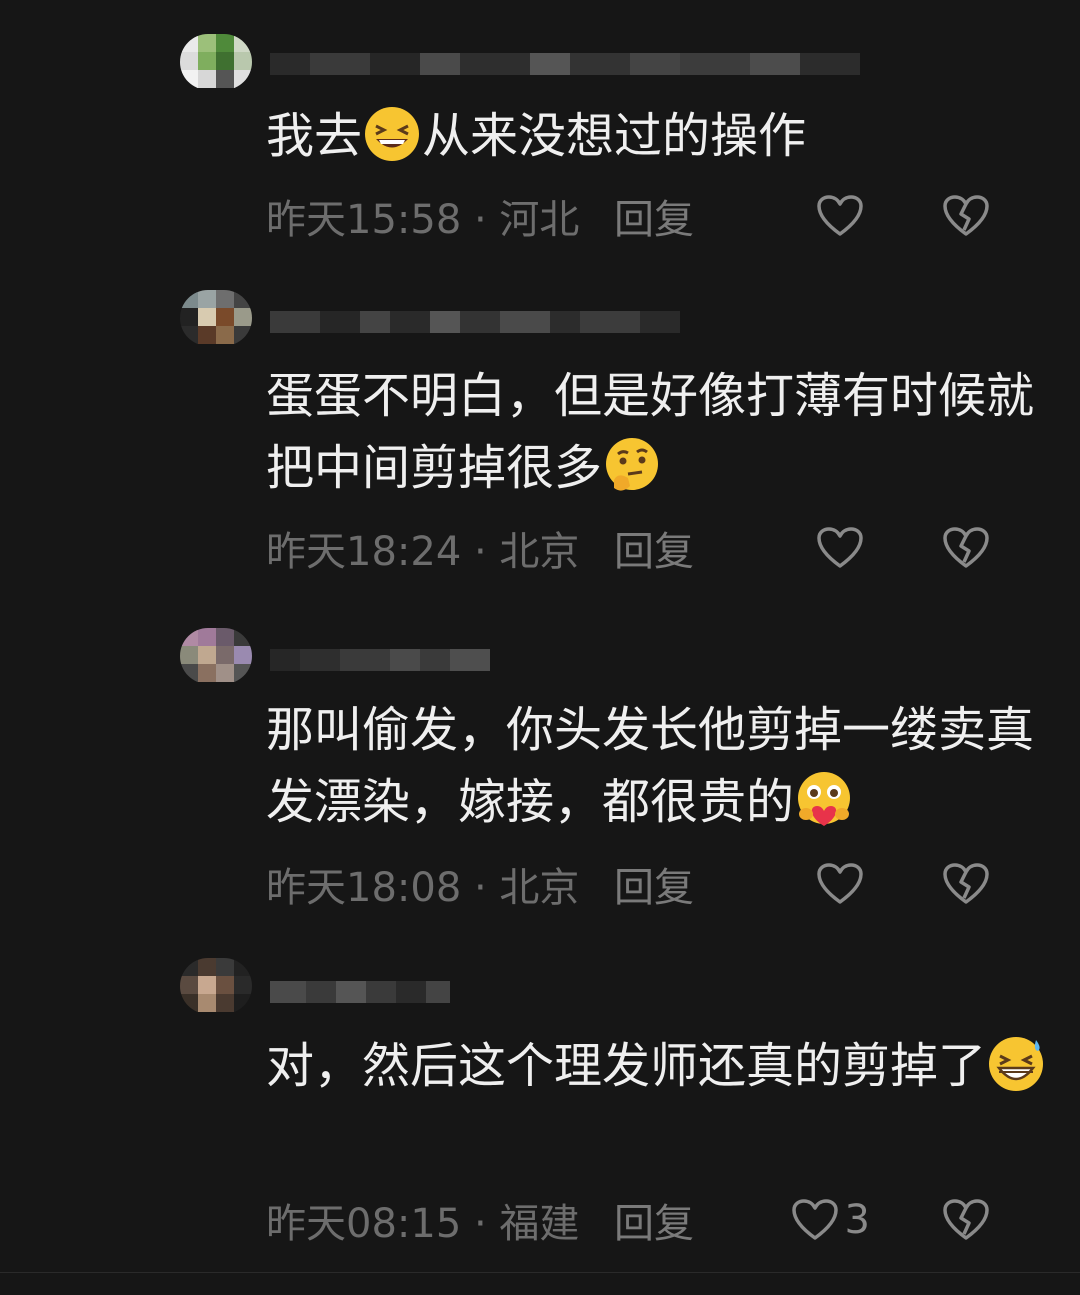 The image size is (1080, 1295). I want to click on comment-text: 那叫偷发，你头发长他剪掉一缕卖真发漂染，嫁接，都很贵的, so click(656, 766).